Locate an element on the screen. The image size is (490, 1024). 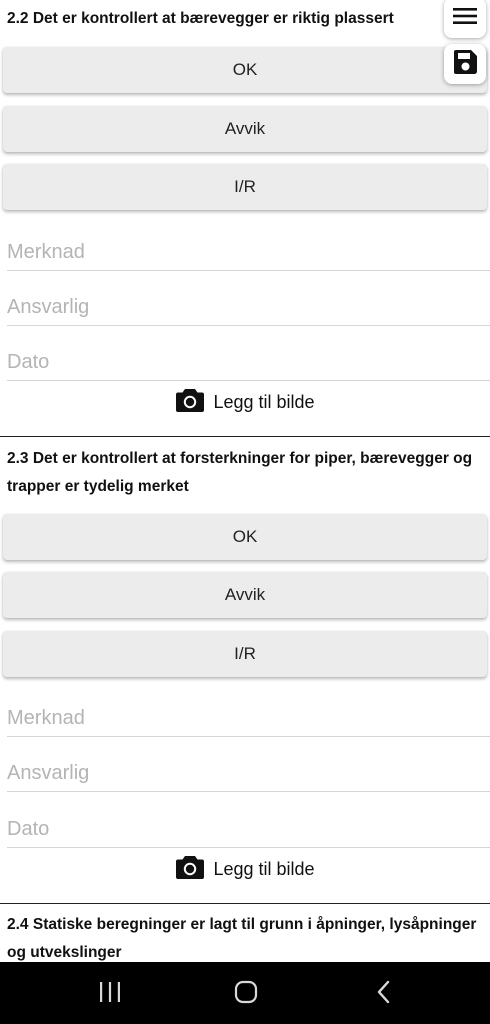
menu-button is located at coordinates (465, 19).